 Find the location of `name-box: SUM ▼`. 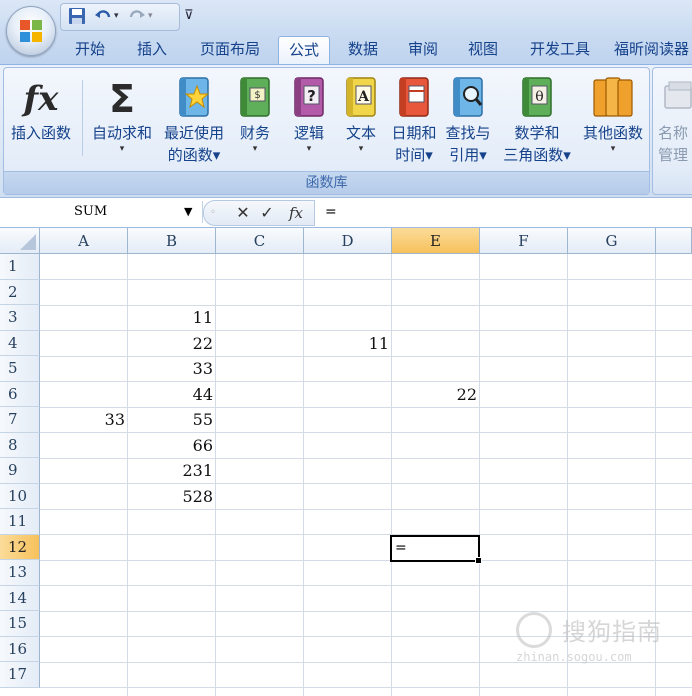

name-box: SUM ▼ is located at coordinates (101, 212).